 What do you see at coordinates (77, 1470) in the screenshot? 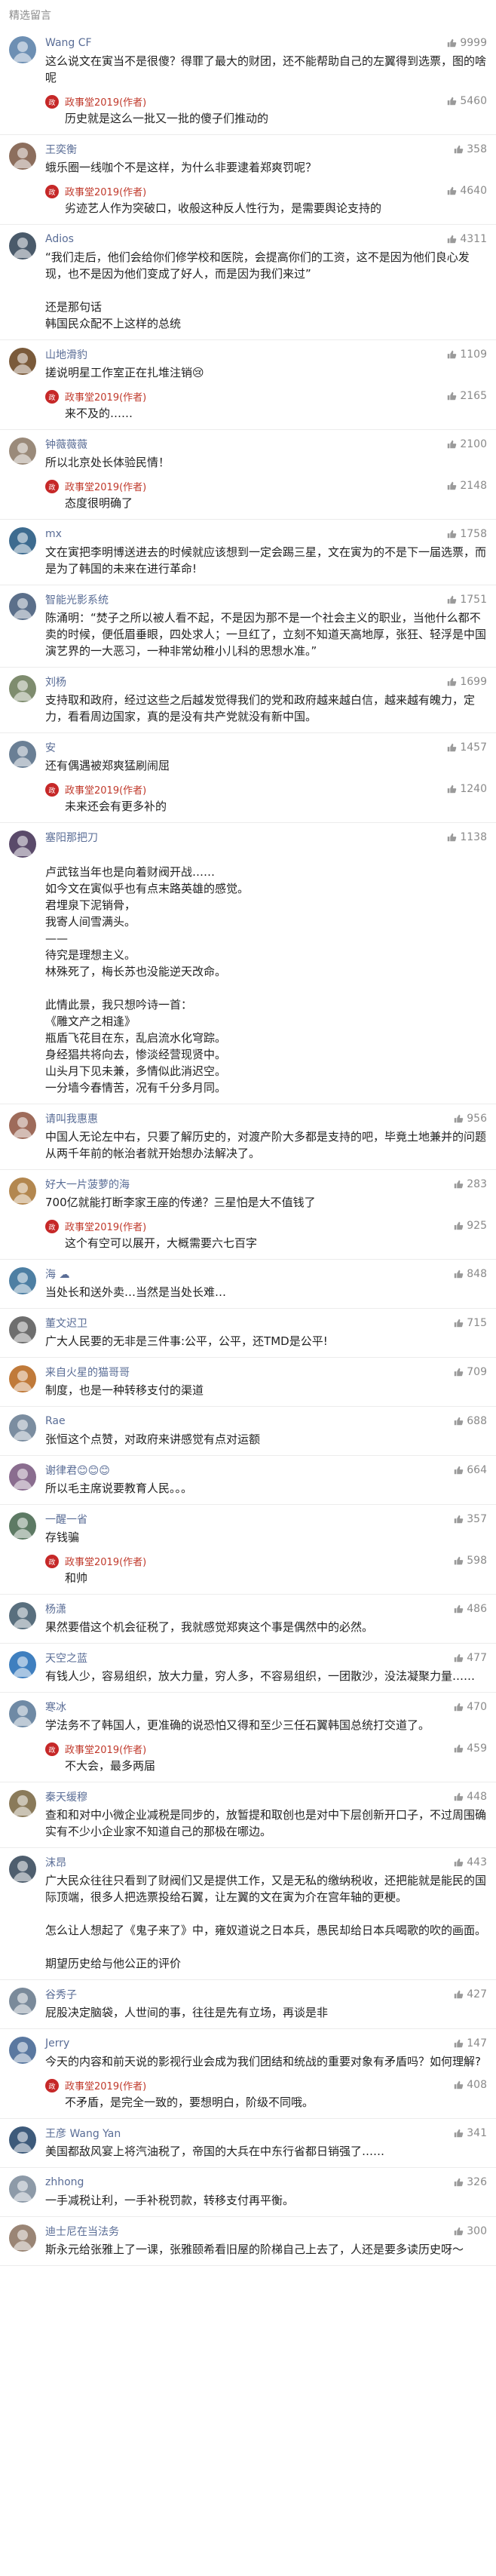
I see `commenter-name: 谢律君😊😊😊` at bounding box center [77, 1470].